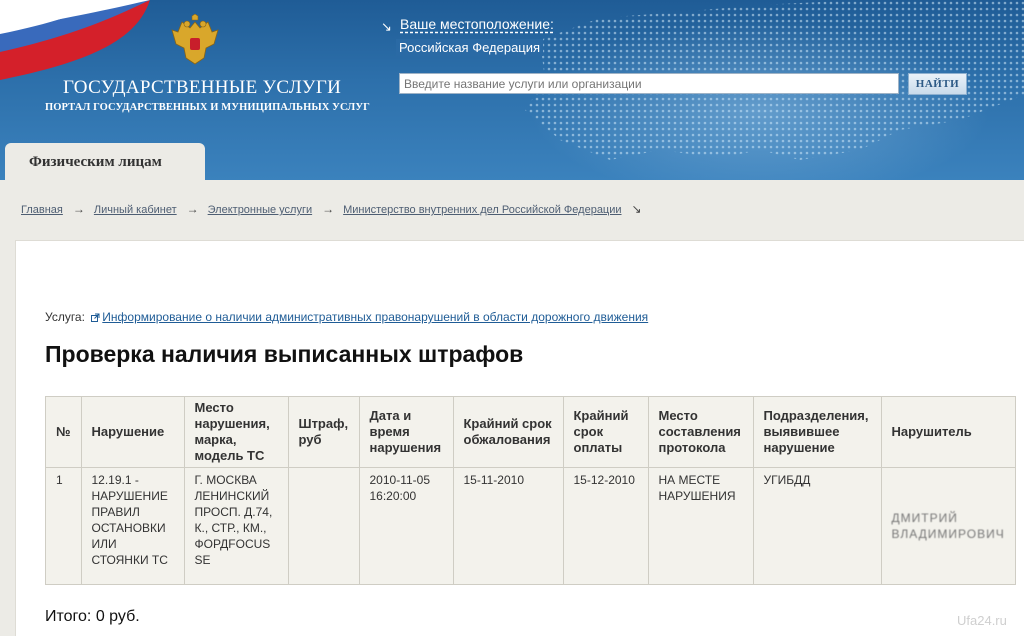 The height and width of the screenshot is (636, 1024). Describe the element at coordinates (508, 432) in the screenshot. I see `col-header-appeal-deadline: Крайний срок обжалования` at that location.